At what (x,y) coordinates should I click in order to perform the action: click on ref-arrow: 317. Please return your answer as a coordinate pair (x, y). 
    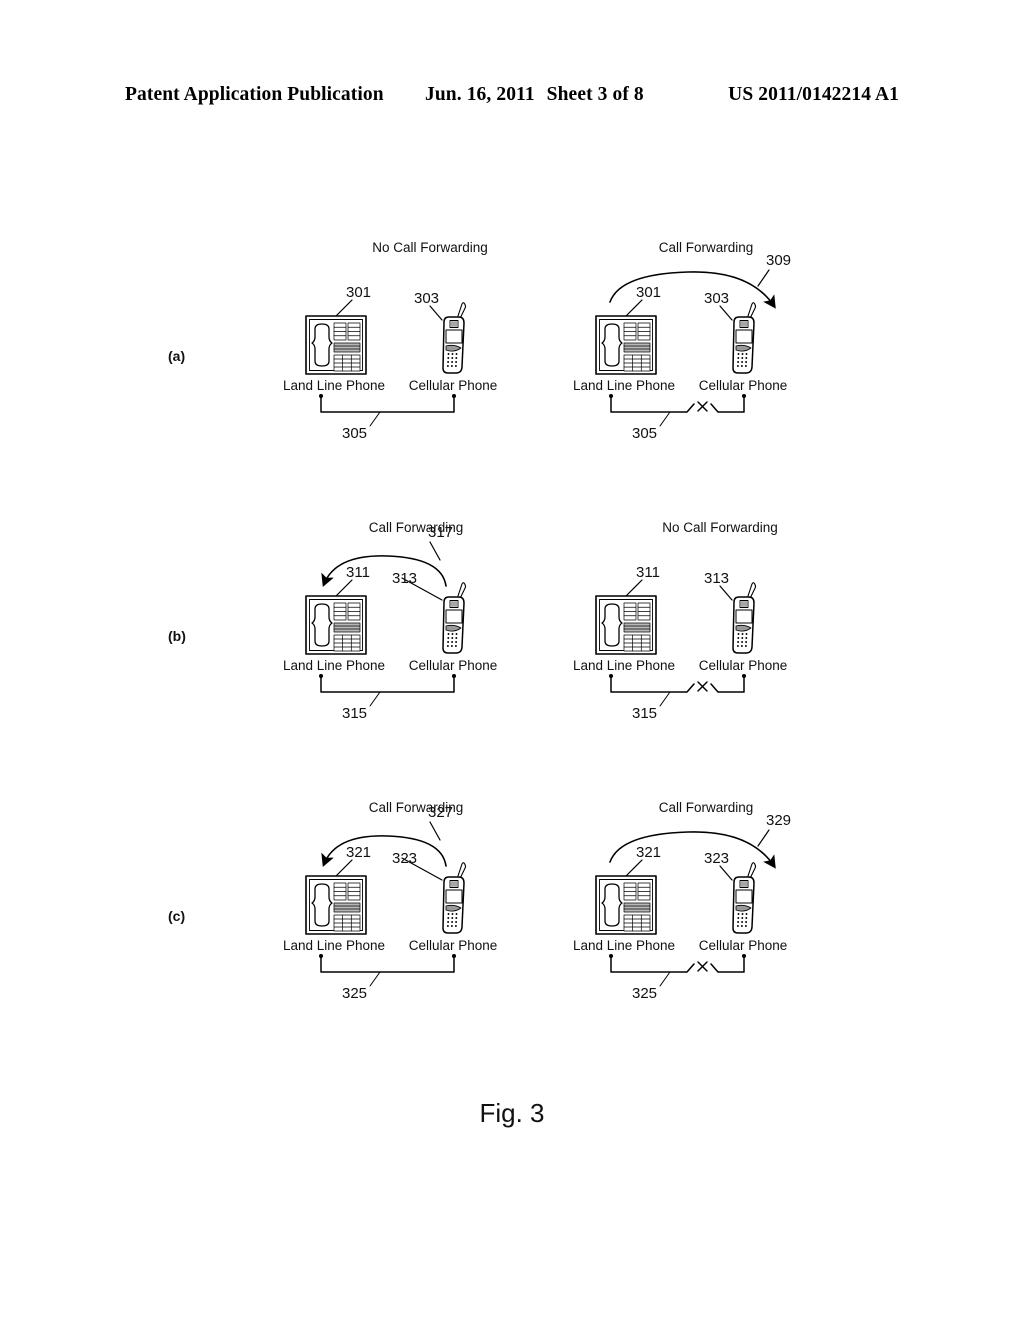
    Looking at the image, I should click on (441, 532).